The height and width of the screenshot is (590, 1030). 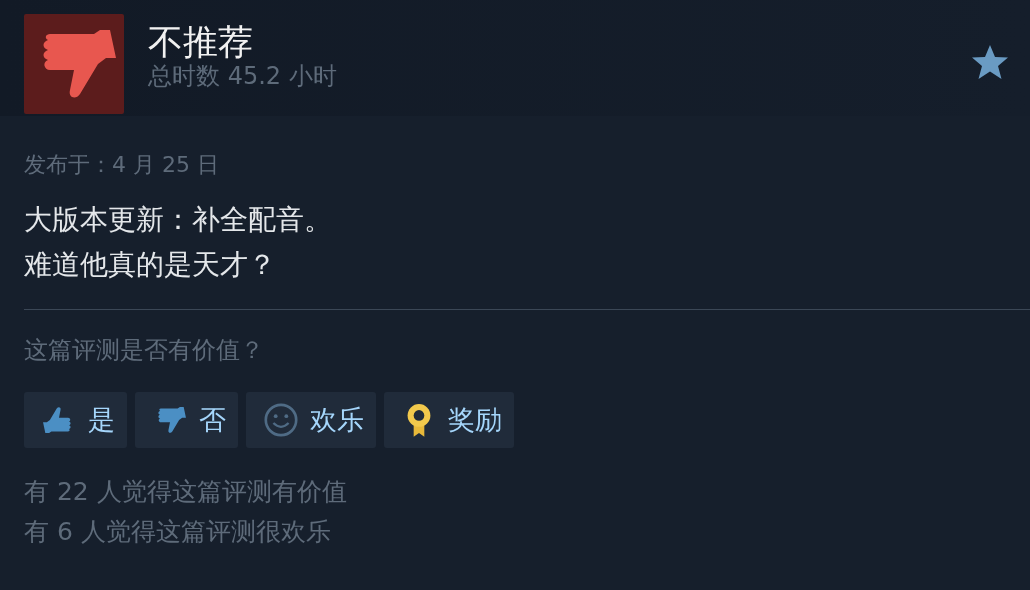 What do you see at coordinates (122, 165) in the screenshot?
I see `posted-date: 发布于：4 月 25 日` at bounding box center [122, 165].